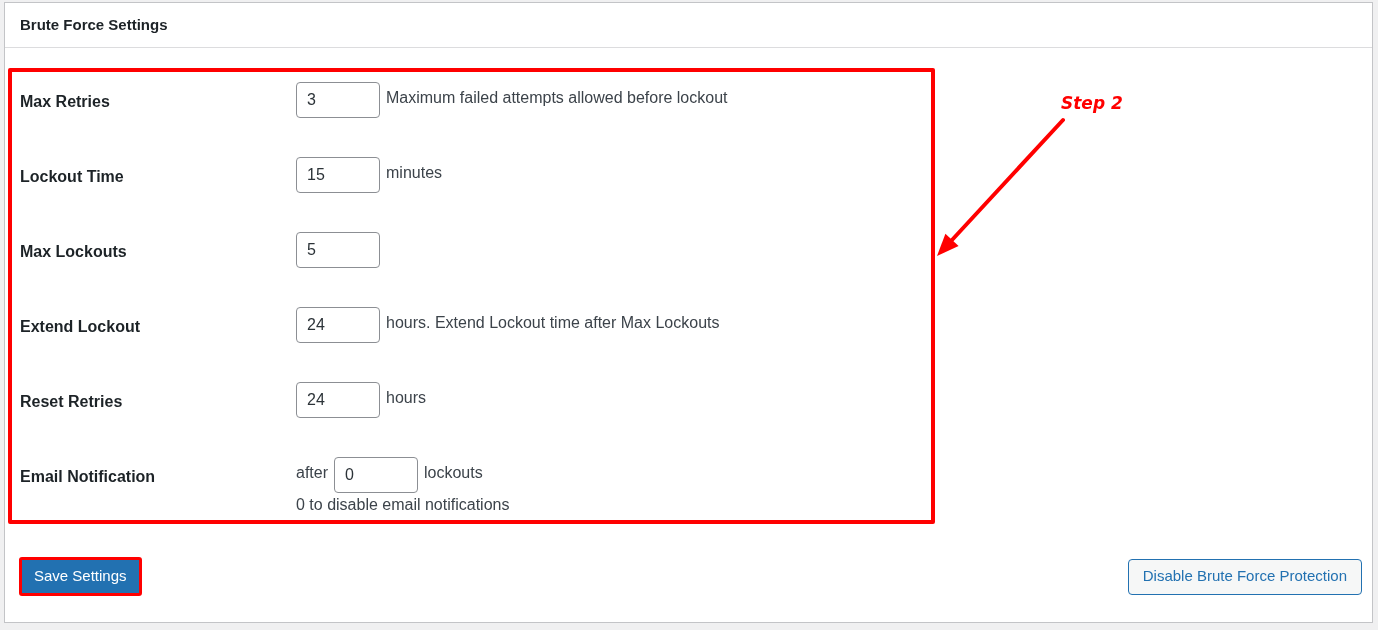 The height and width of the screenshot is (630, 1378). I want to click on disable-button: Disable Brute Force Protection, so click(1244, 576).